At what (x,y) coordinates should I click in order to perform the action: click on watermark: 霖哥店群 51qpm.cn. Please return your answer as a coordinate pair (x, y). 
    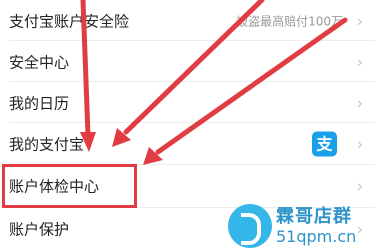
    Looking at the image, I should click on (301, 225).